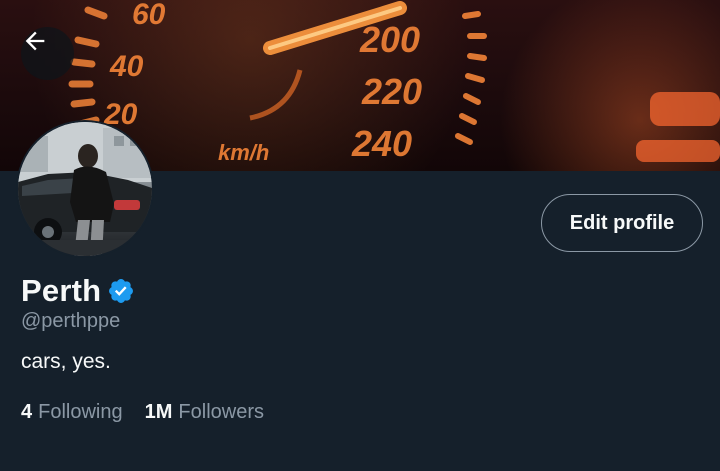 The image size is (720, 471). What do you see at coordinates (35, 41) in the screenshot?
I see `arrow-left-icon` at bounding box center [35, 41].